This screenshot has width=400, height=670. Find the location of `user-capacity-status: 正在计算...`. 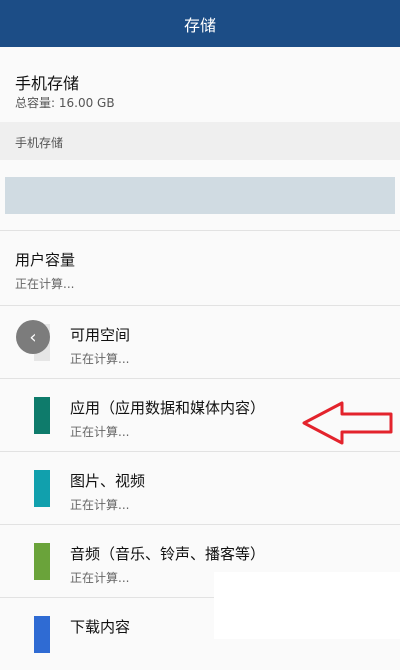

user-capacity-status: 正在计算... is located at coordinates (45, 284).